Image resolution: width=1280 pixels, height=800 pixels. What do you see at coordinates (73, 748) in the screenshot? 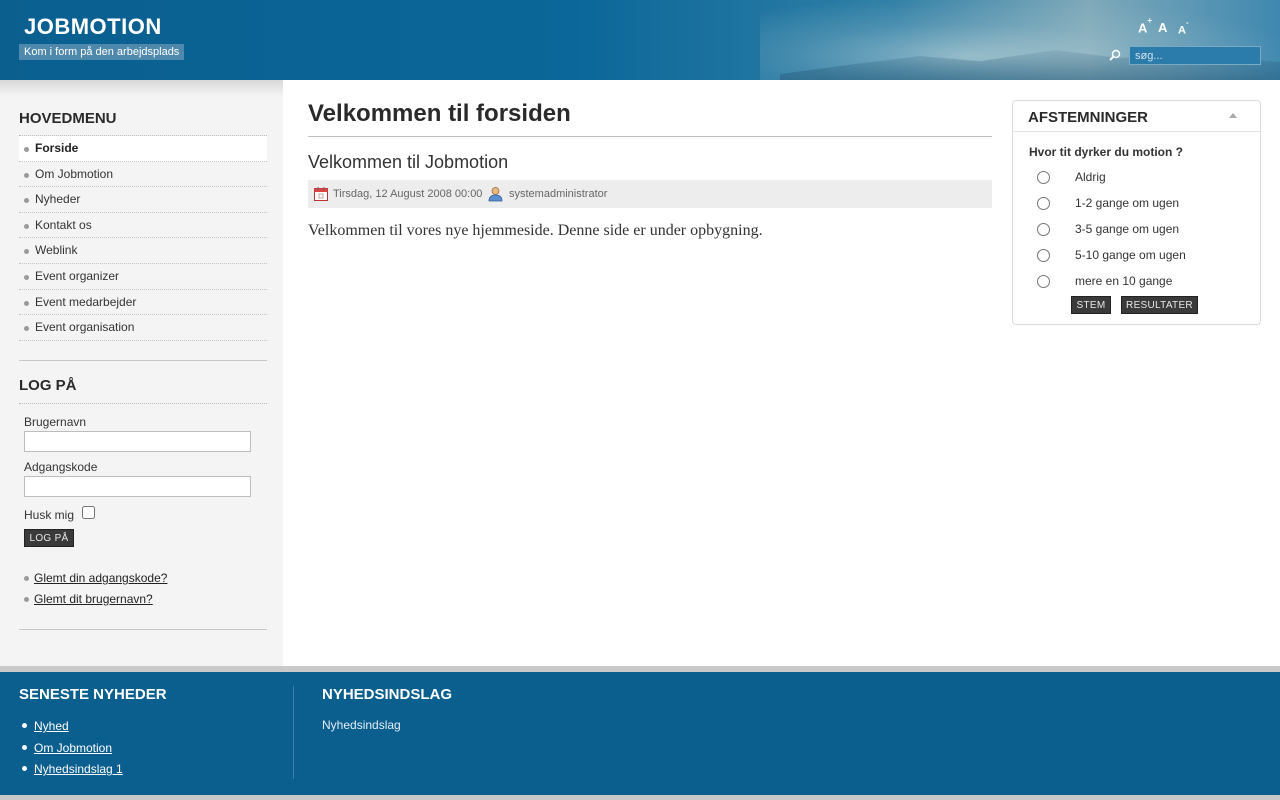
I see `latest-news-link: Om Jobmotion` at bounding box center [73, 748].